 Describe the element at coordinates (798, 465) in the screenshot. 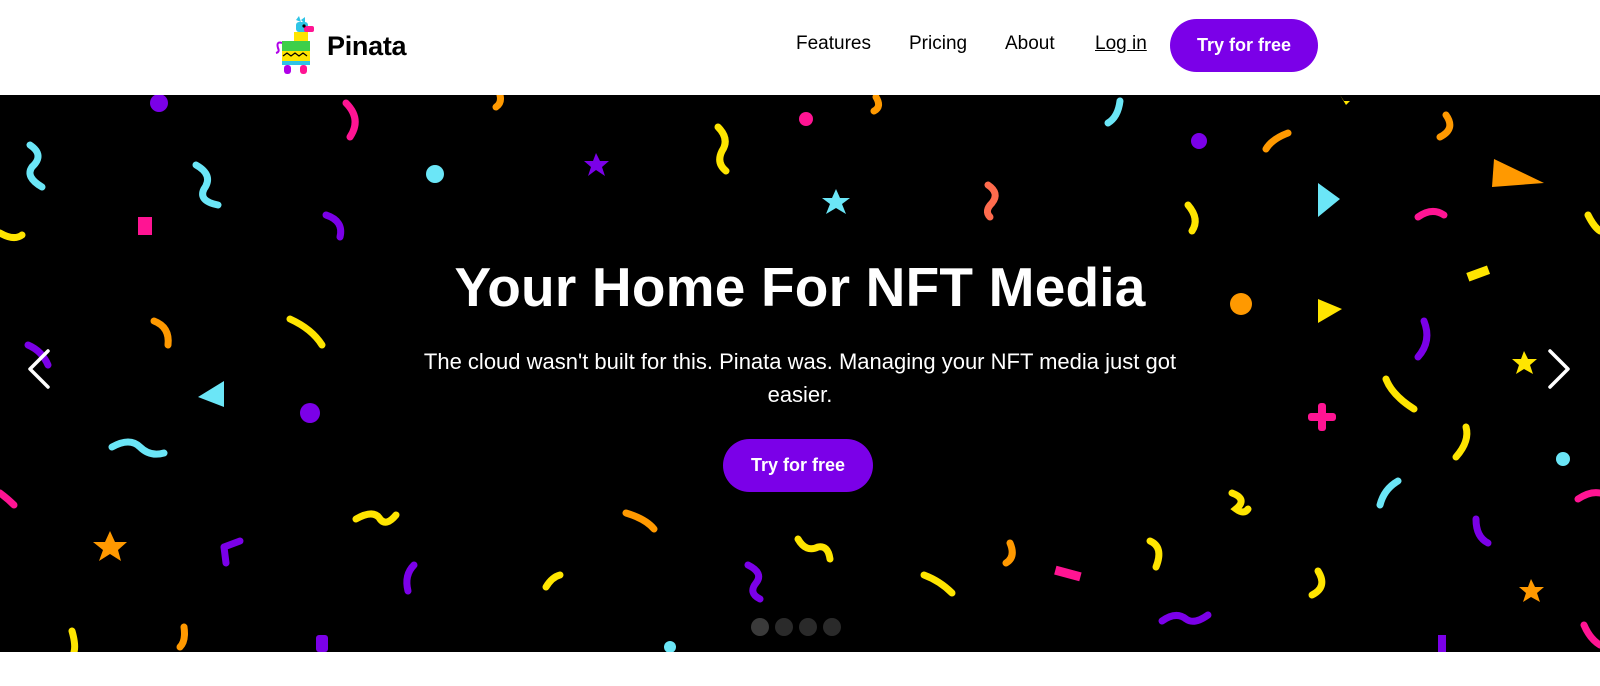

I see `hero-try-free-button: Try for free` at that location.